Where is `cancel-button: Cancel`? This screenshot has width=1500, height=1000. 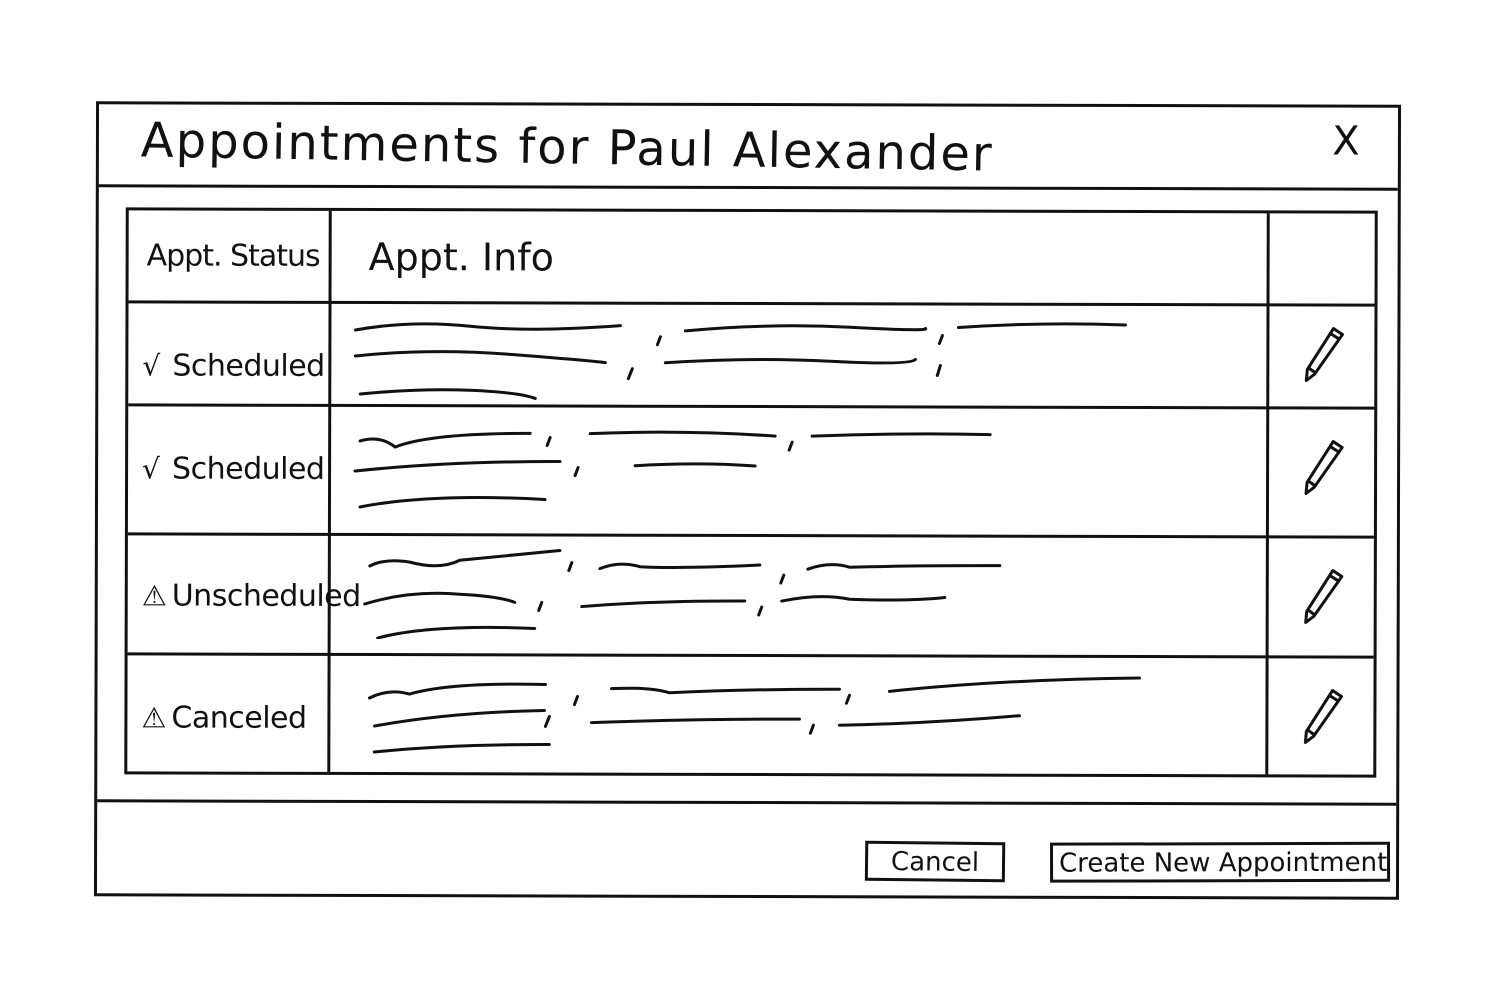
cancel-button: Cancel is located at coordinates (935, 861).